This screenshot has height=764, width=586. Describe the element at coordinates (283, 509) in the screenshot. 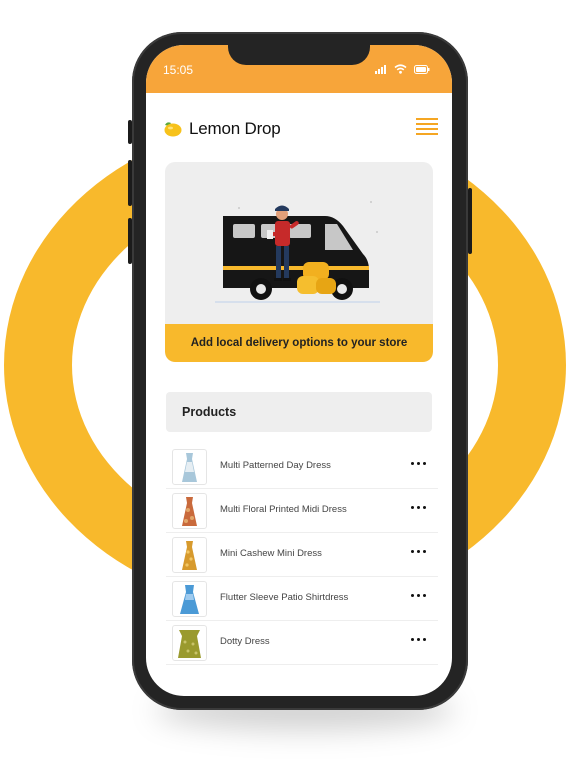

I see `product-name: Multi Floral Printed Midi Dress` at that location.